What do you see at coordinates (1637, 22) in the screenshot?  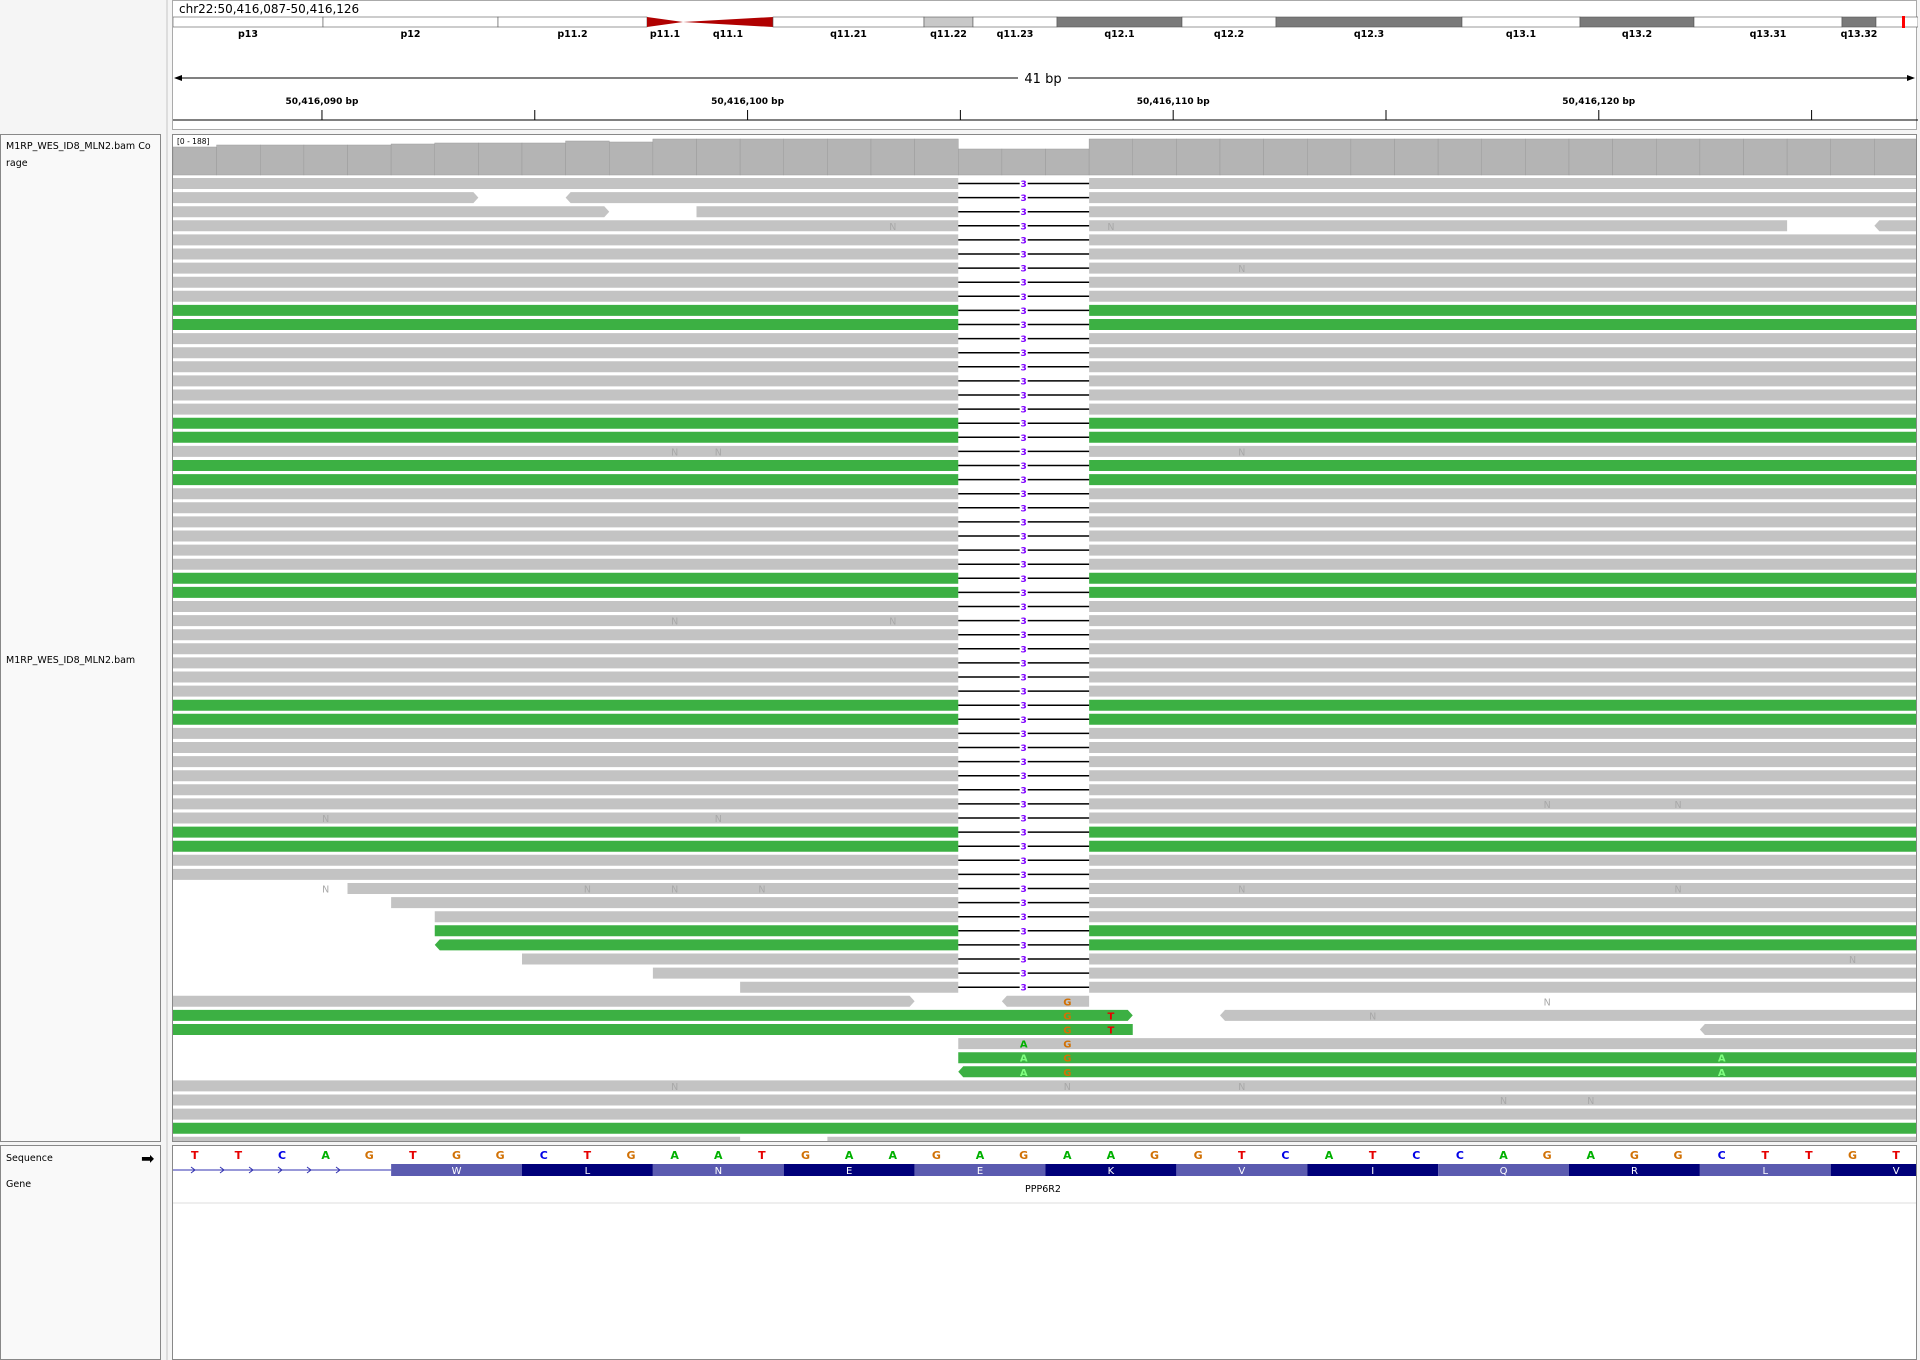 I see `band-q13.2` at bounding box center [1637, 22].